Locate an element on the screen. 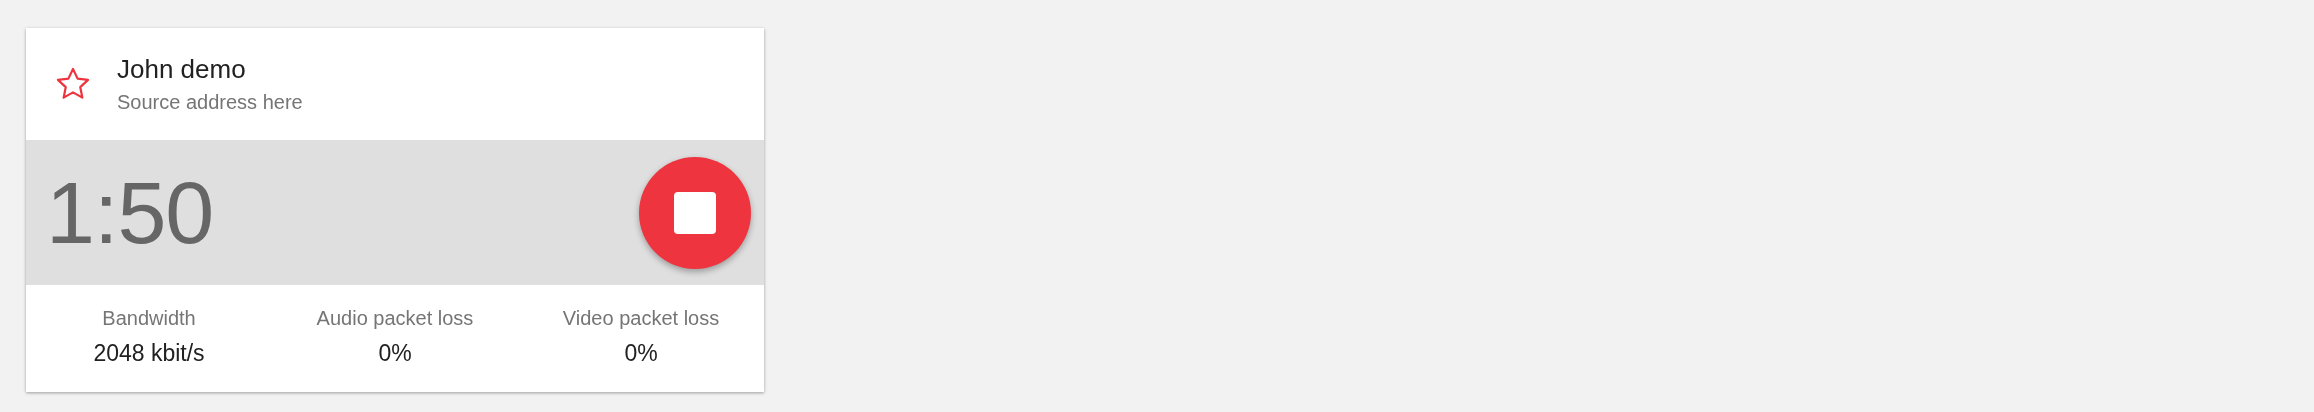  stop-button is located at coordinates (695, 212).